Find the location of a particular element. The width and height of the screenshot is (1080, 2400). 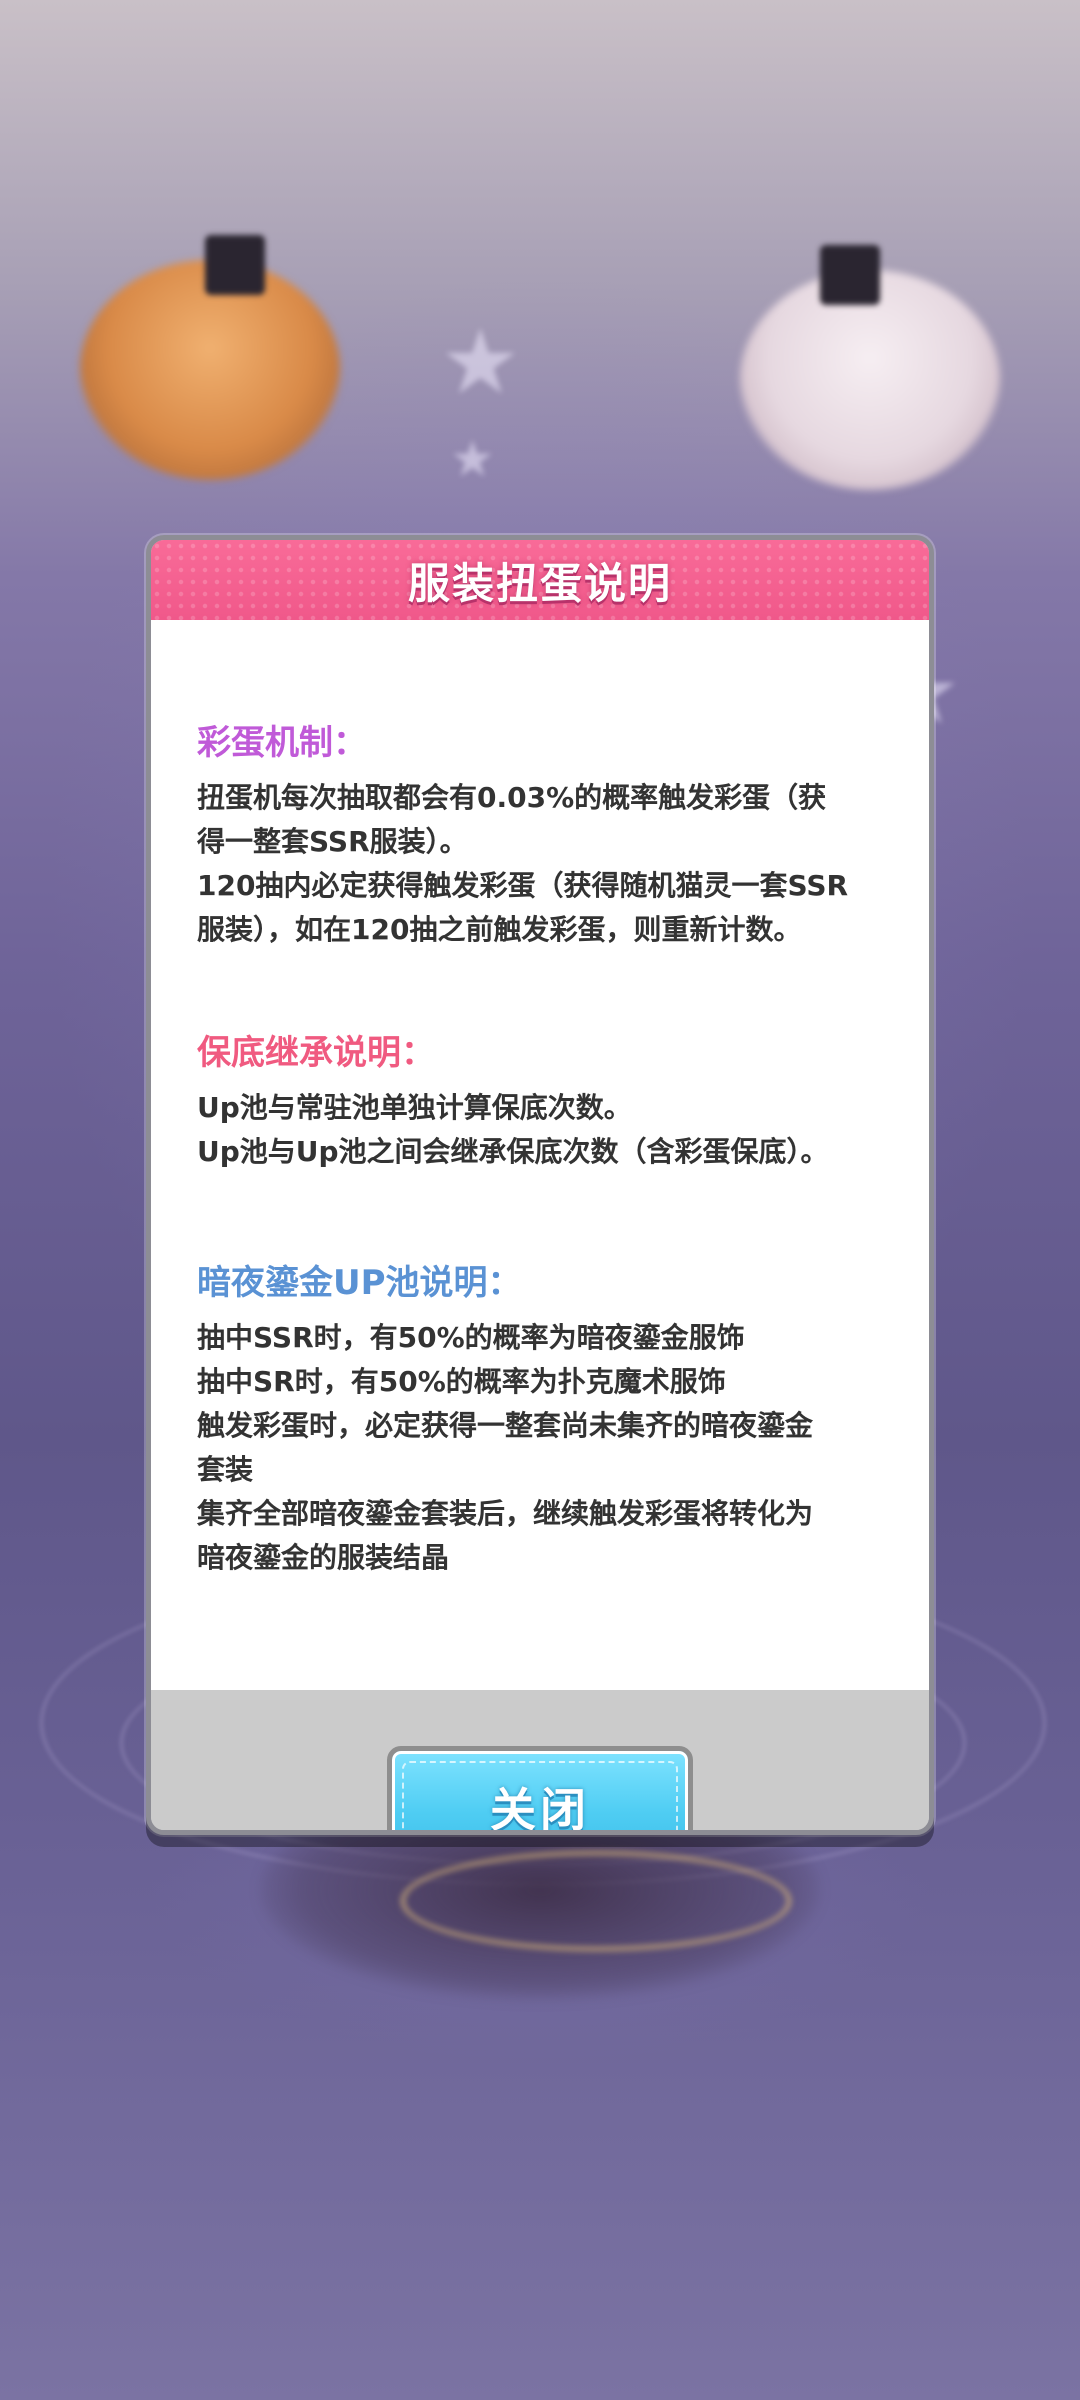

section-text-line: Up池与常驻池单独计算保底次数。 is located at coordinates (414, 1107).